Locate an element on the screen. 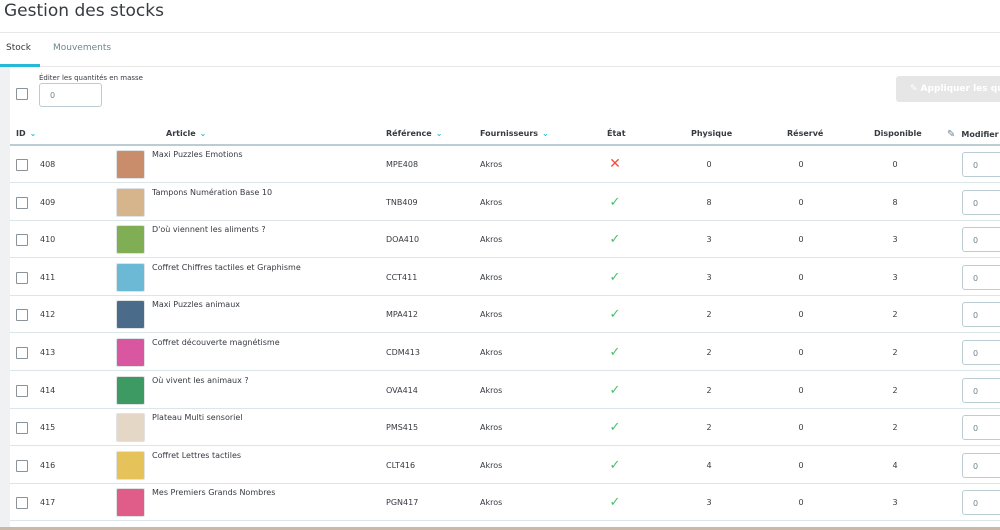 The image size is (1000, 530). row-article: Mes Premiers Grands Nombres is located at coordinates (213, 492).